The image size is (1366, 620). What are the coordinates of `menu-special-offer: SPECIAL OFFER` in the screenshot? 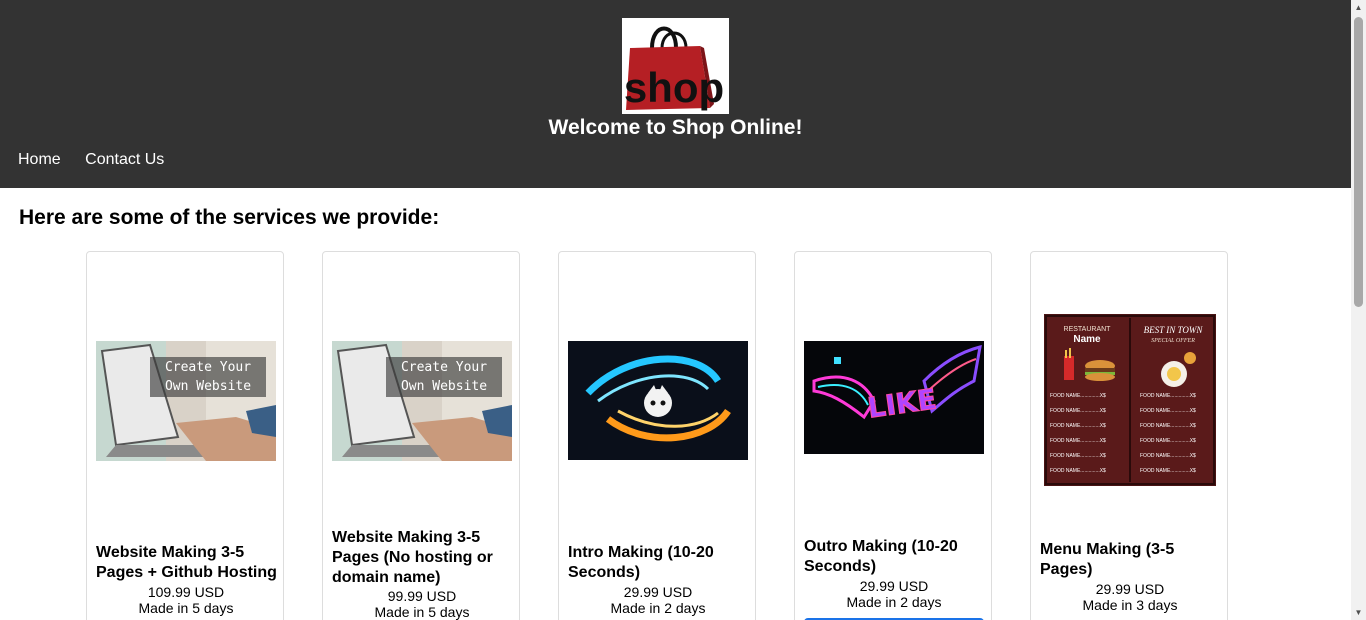 It's located at (1173, 341).